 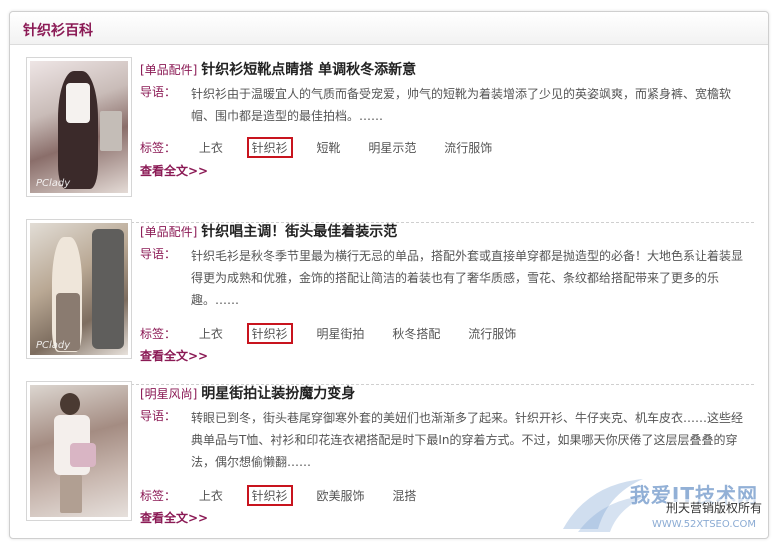 I want to click on tag-link: 短靴, so click(x=329, y=147).